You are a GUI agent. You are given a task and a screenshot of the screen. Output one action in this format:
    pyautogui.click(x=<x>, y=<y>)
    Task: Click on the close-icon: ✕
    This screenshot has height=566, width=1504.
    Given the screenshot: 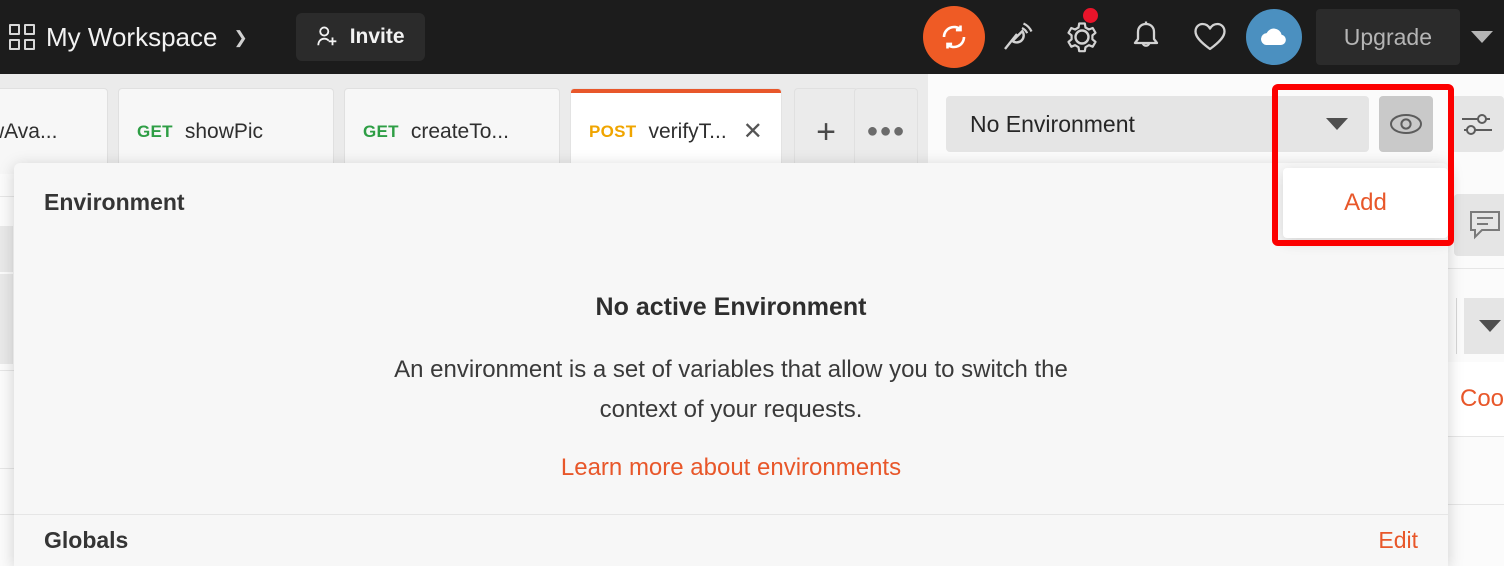 What is the action you would take?
    pyautogui.click(x=753, y=131)
    